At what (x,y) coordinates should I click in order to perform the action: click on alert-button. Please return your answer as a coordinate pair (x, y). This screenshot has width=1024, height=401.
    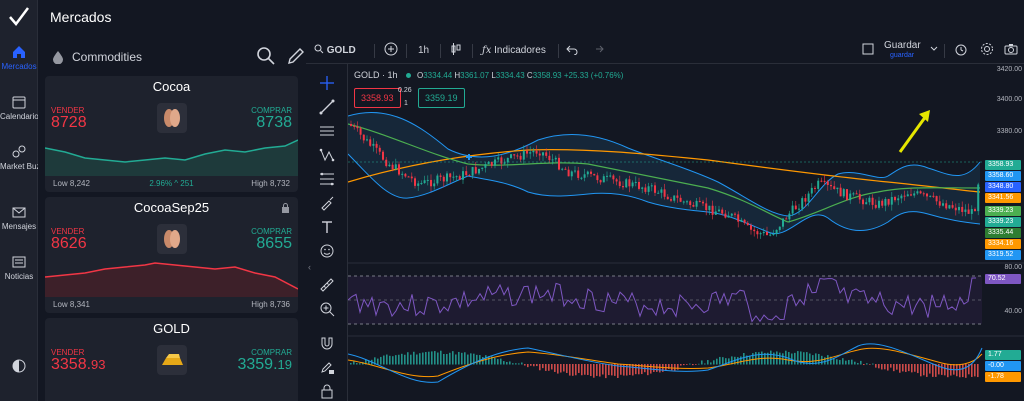
    Looking at the image, I should click on (961, 51).